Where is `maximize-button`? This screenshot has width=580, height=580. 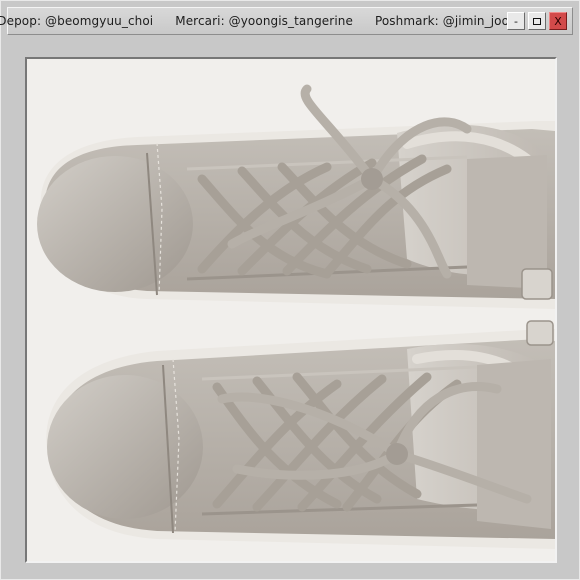 maximize-button is located at coordinates (537, 21).